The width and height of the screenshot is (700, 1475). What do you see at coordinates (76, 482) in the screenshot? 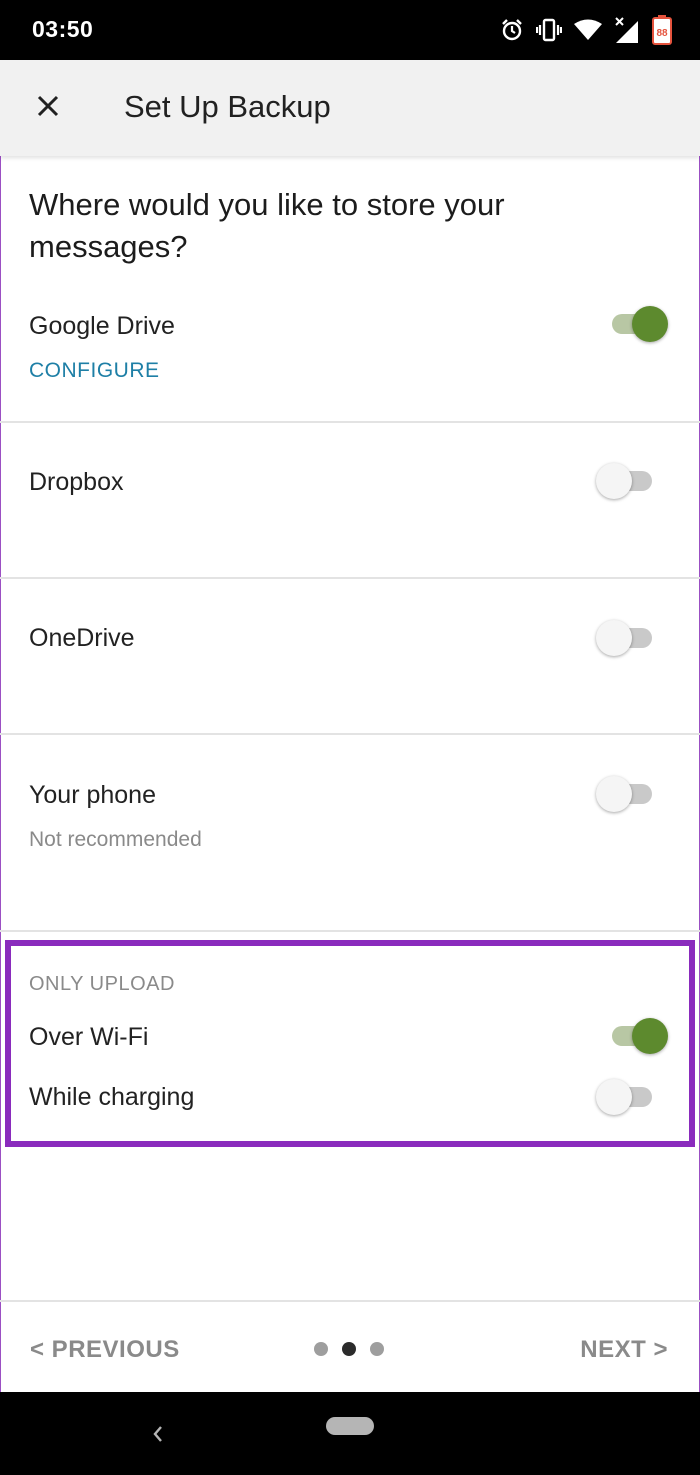
I see `dropbox-label: Dropbox` at bounding box center [76, 482].